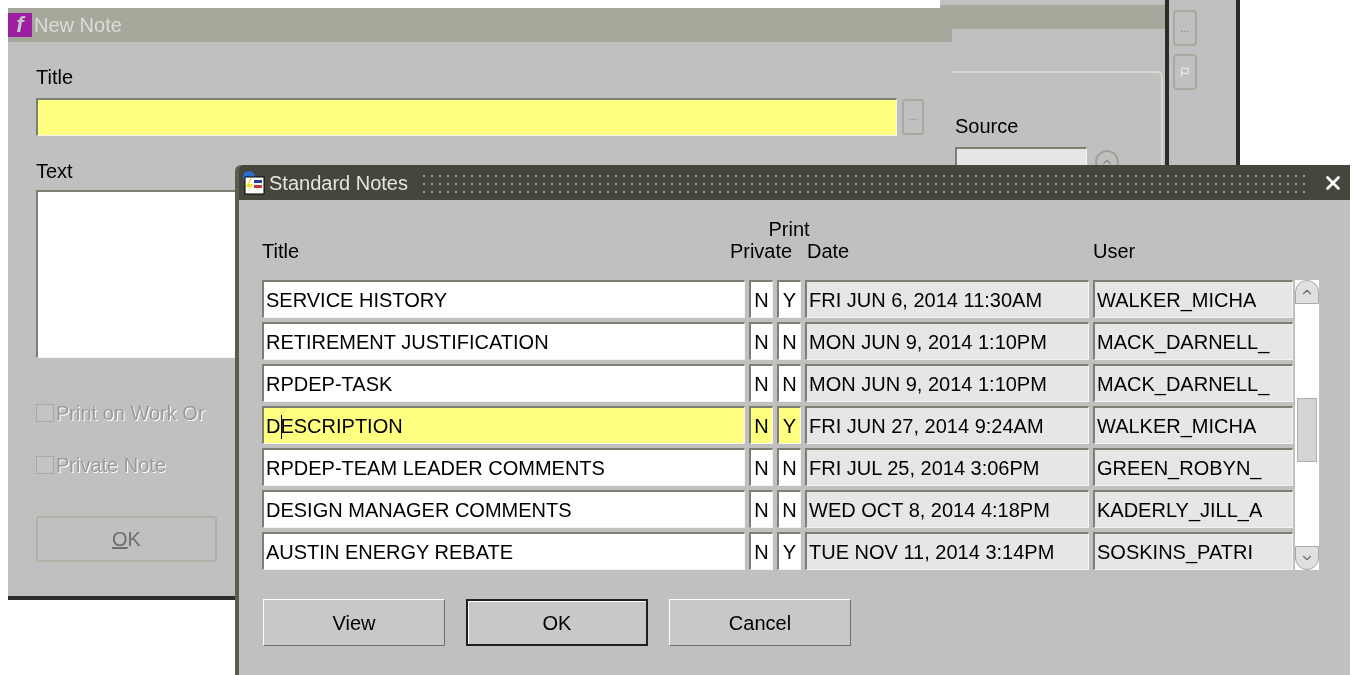 The image size is (1353, 675). Describe the element at coordinates (503, 341) in the screenshot. I see `title-cell: RETIREMENT JUSTIFICATION` at that location.